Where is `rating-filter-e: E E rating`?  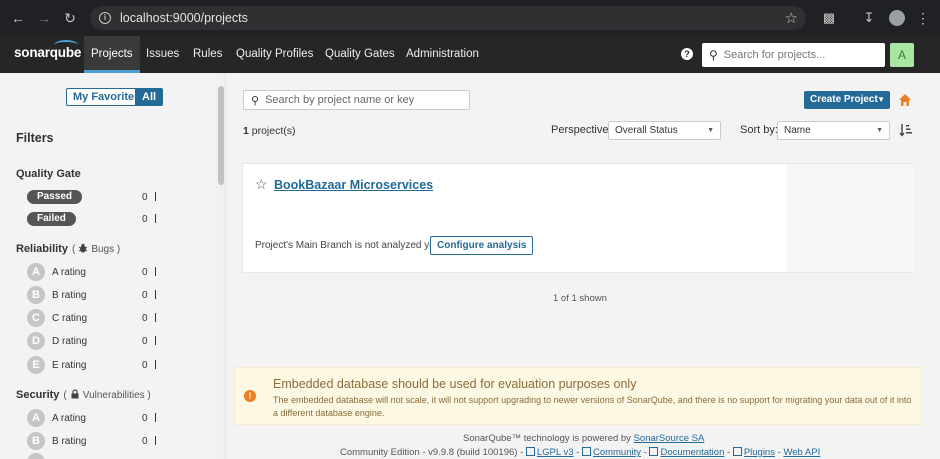 rating-filter-e: E E rating is located at coordinates (56, 365).